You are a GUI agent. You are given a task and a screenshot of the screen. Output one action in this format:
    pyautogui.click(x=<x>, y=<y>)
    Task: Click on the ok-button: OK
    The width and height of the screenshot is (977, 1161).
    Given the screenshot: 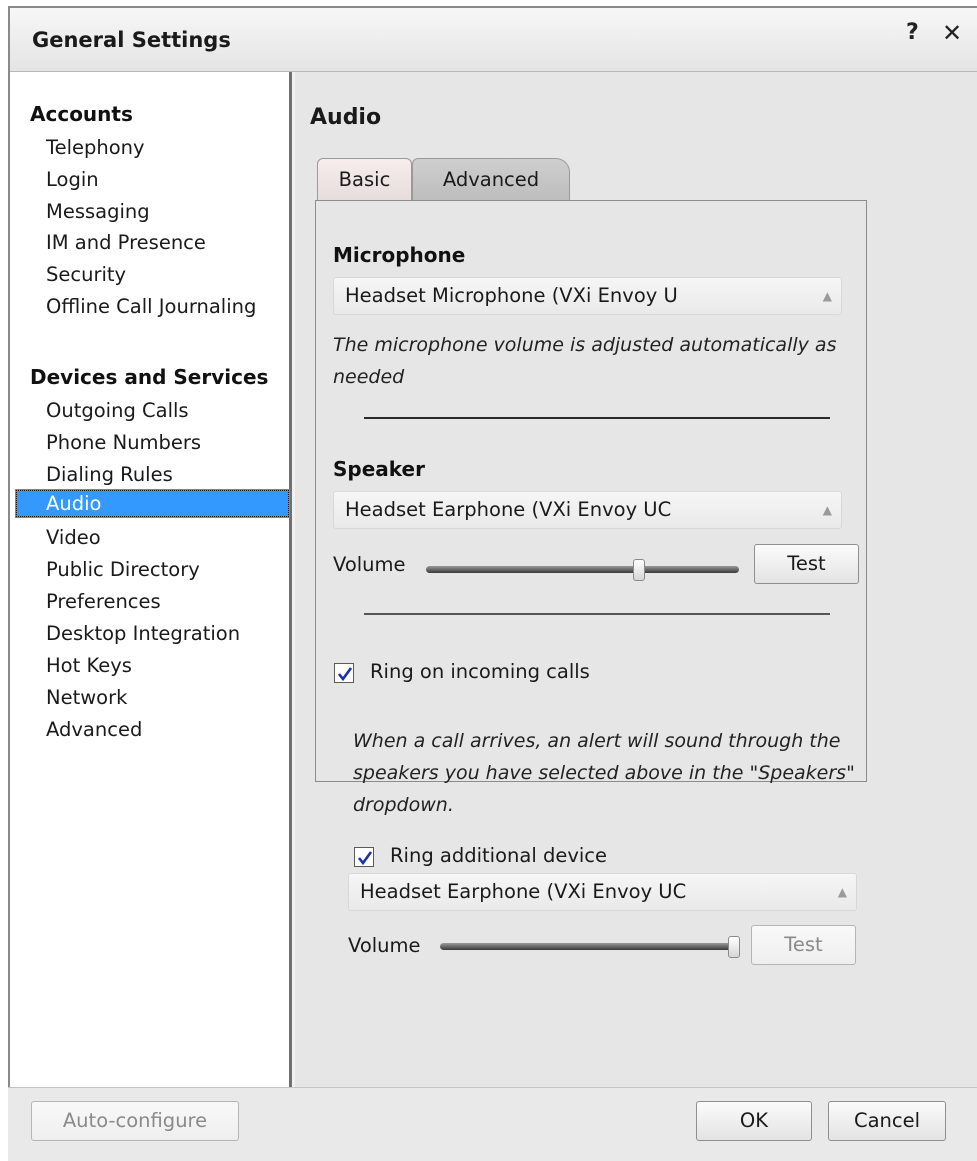 What is the action you would take?
    pyautogui.click(x=754, y=1121)
    